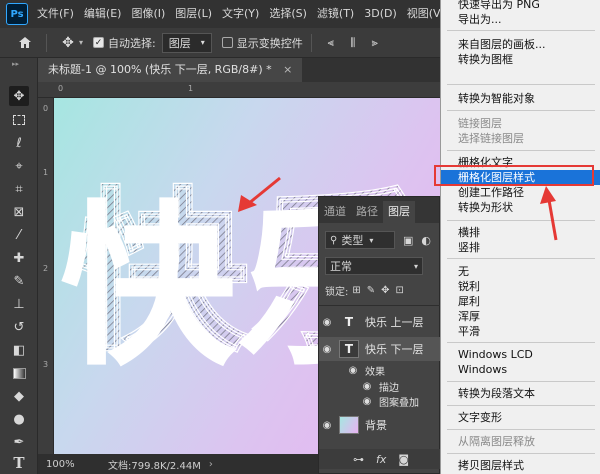  What do you see at coordinates (154, 464) in the screenshot?
I see `document-info: 文档:799.8K/2.44M` at bounding box center [154, 464].